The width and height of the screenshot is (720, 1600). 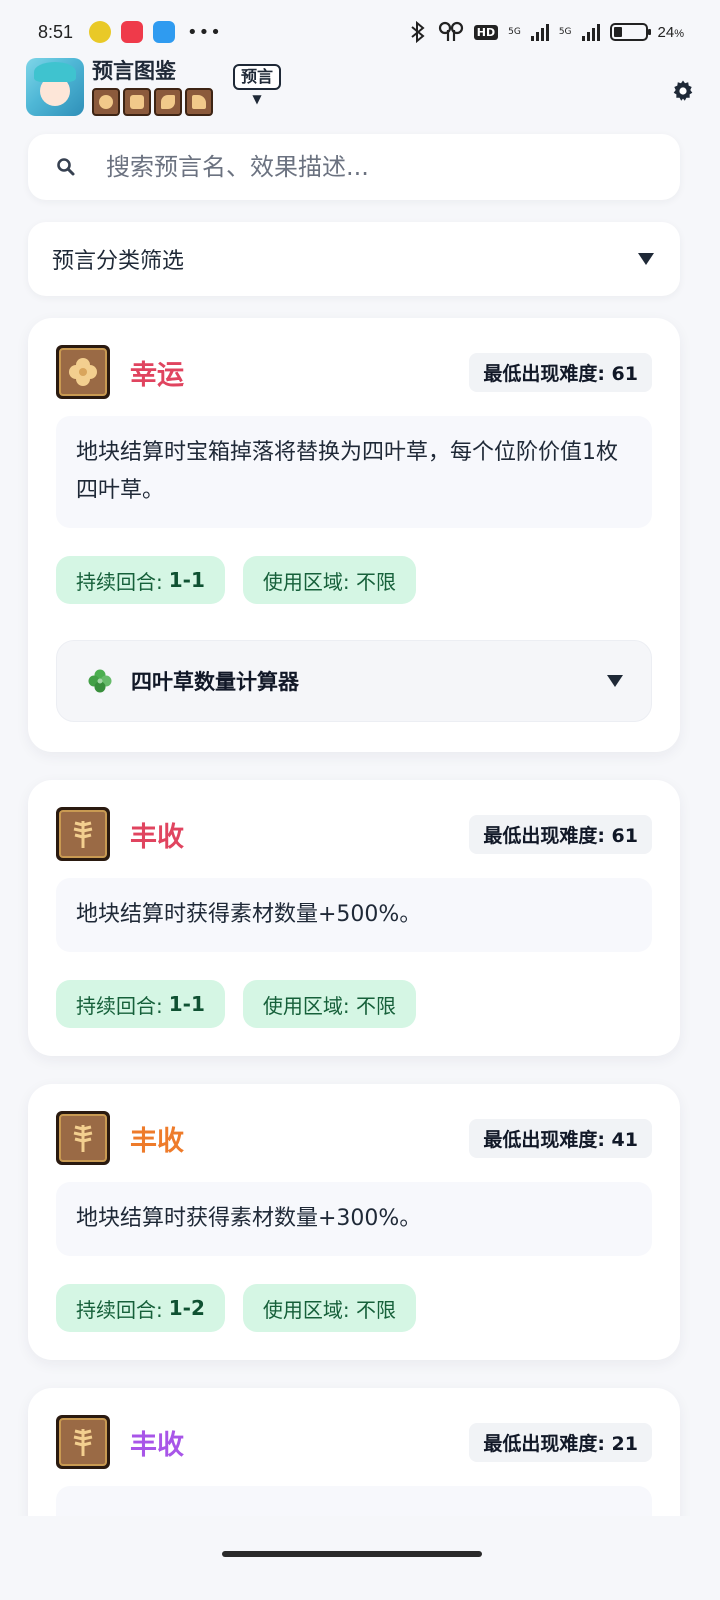 What do you see at coordinates (56, 31) in the screenshot?
I see `status-time: 8:51` at bounding box center [56, 31].